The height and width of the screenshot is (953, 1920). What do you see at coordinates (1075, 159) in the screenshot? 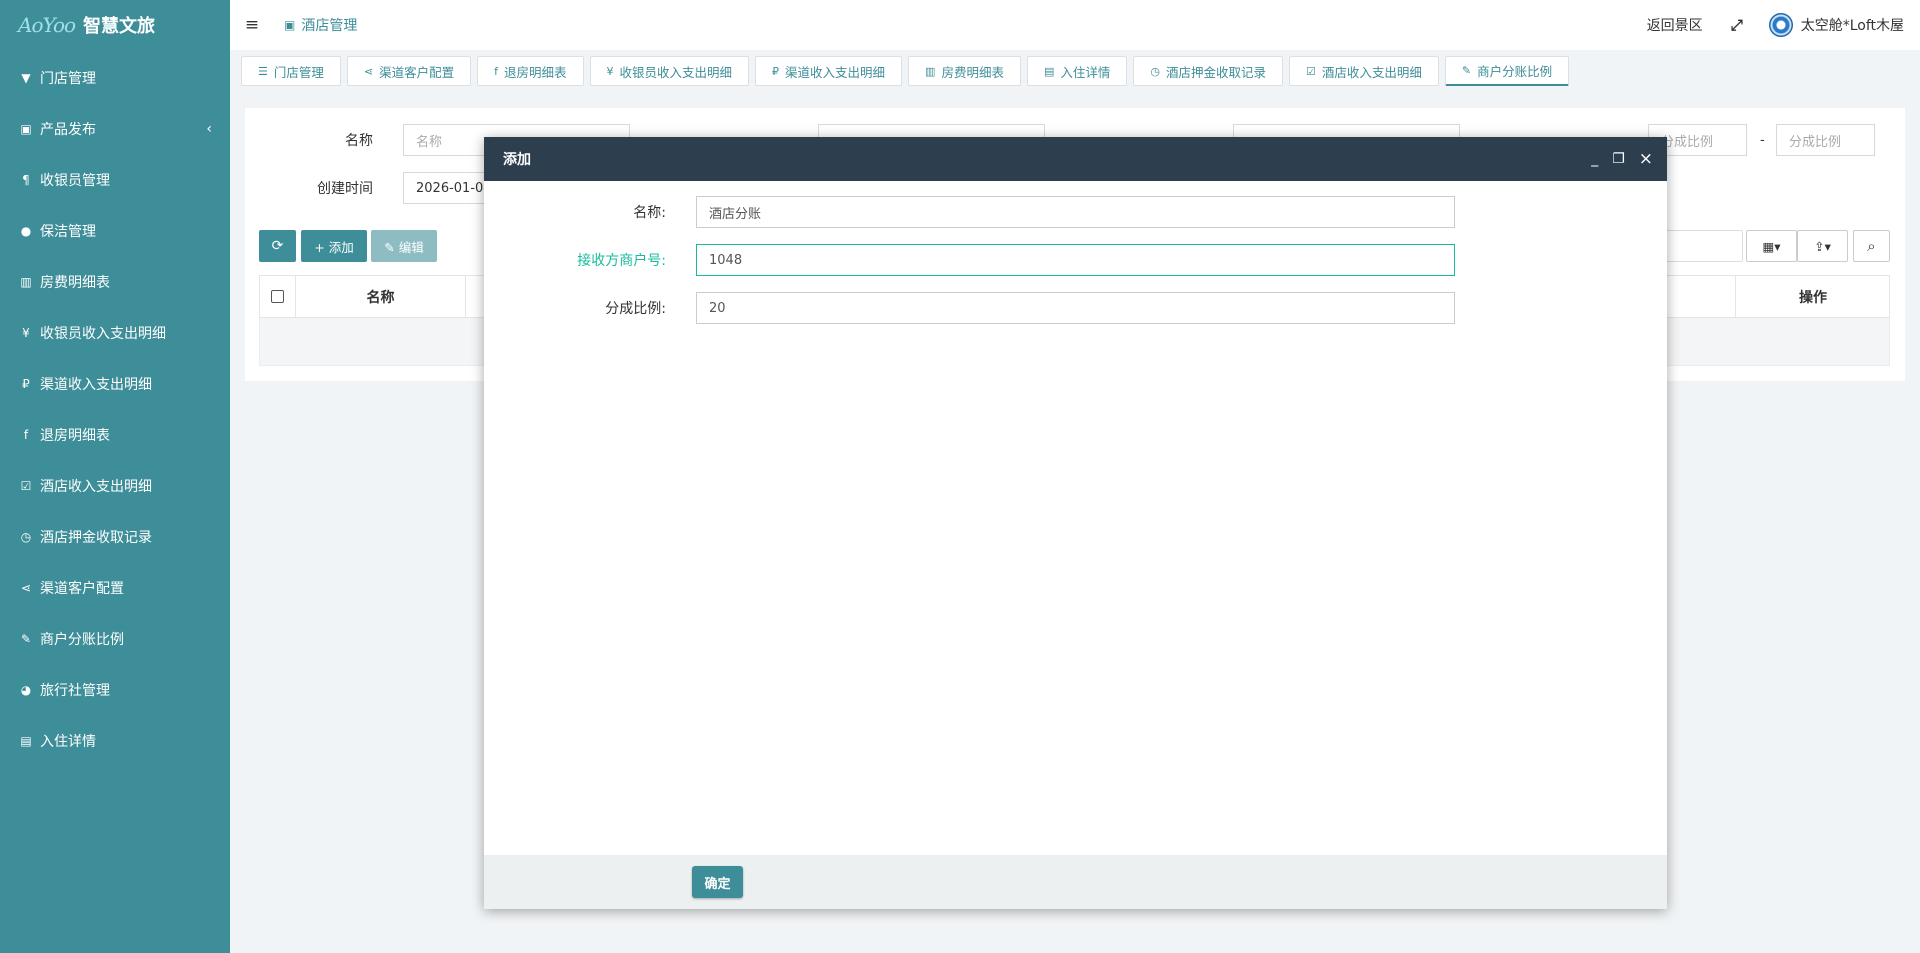
I see `dialog-header: 添加 _ ❐ ×` at bounding box center [1075, 159].